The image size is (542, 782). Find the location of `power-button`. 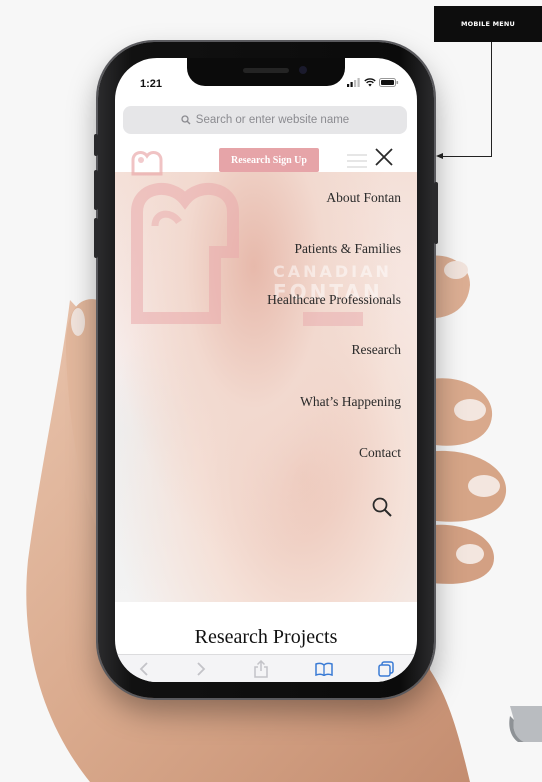

power-button is located at coordinates (436, 213).